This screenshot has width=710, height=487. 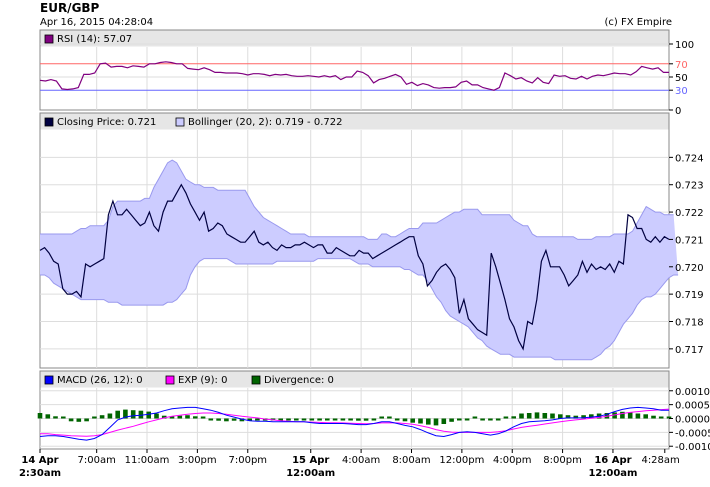 What do you see at coordinates (247, 460) in the screenshot?
I see `x-tick-label: 7:00pm` at bounding box center [247, 460].